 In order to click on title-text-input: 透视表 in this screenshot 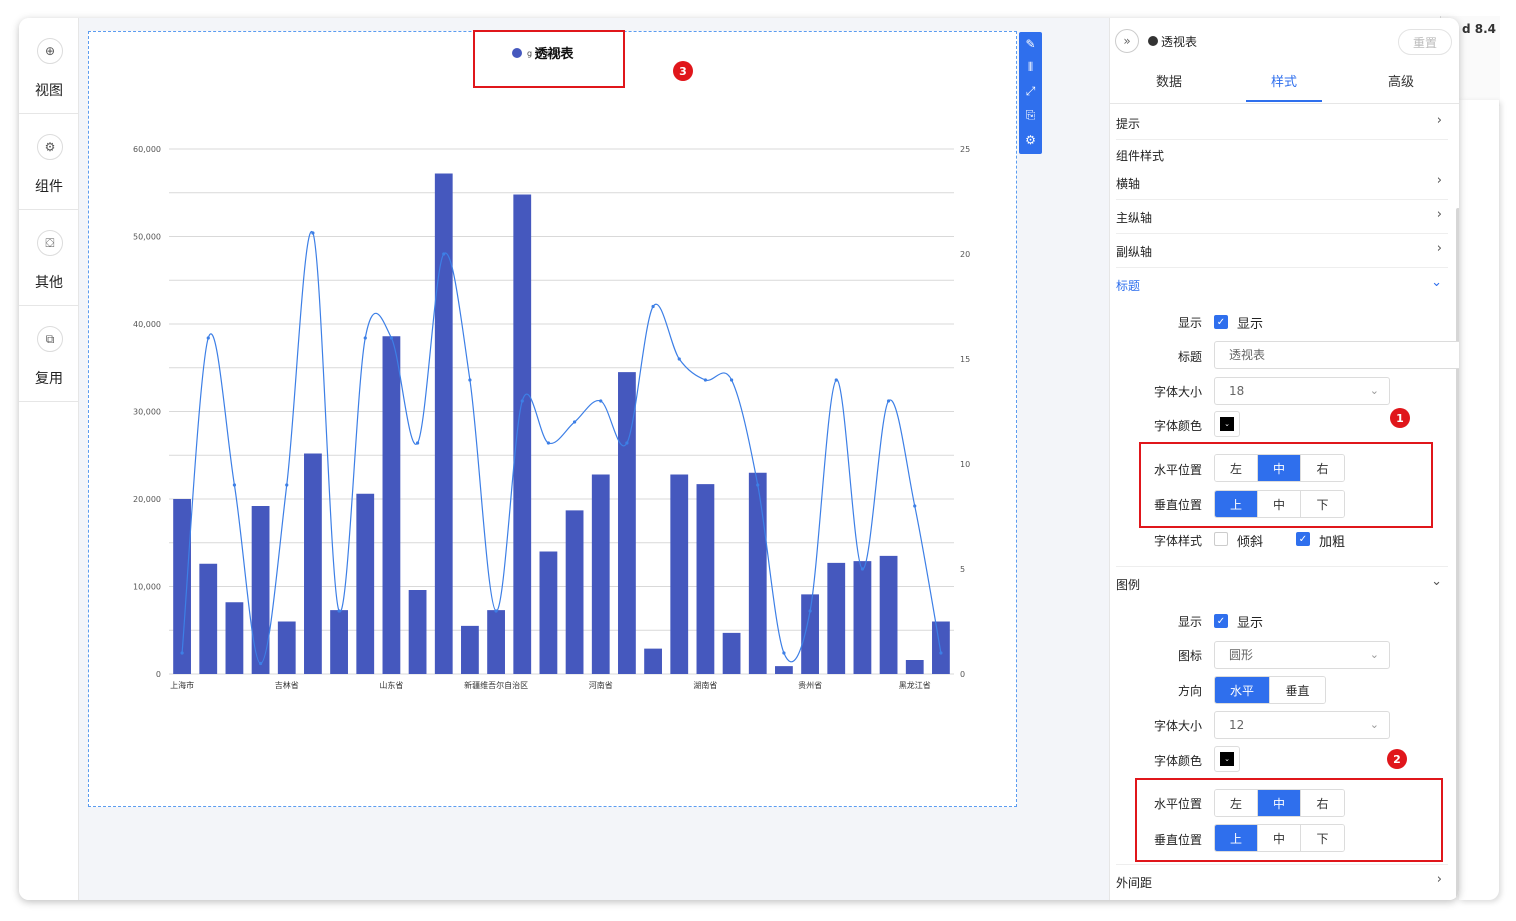, I will do `click(1336, 355)`.